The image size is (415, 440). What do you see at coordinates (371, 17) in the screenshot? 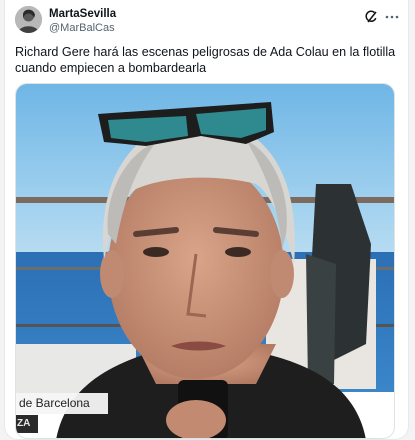
I see `grok-icon` at bounding box center [371, 17].